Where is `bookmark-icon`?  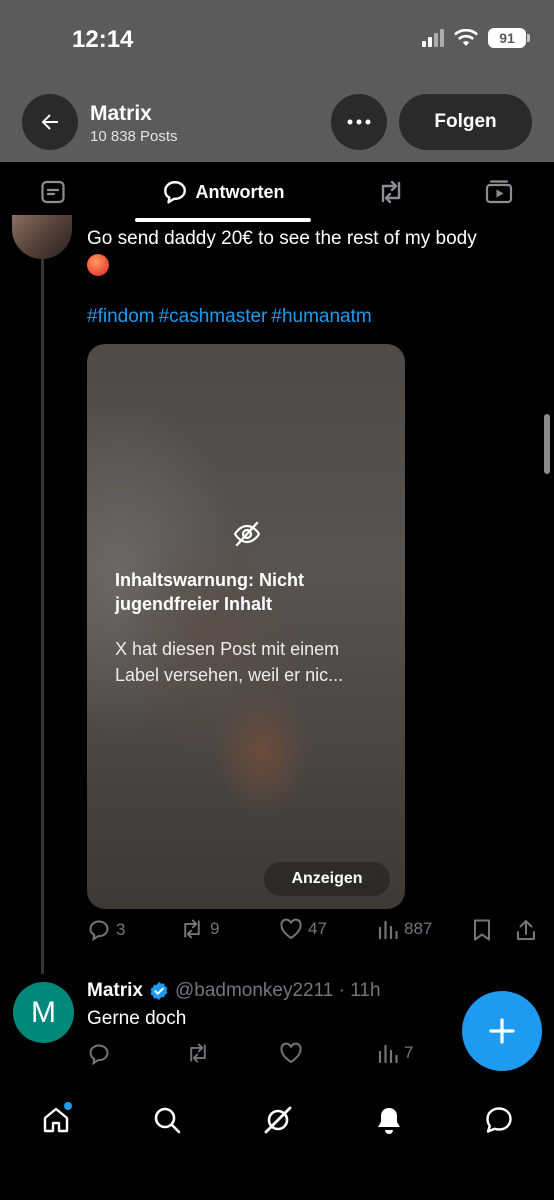 bookmark-icon is located at coordinates (482, 930).